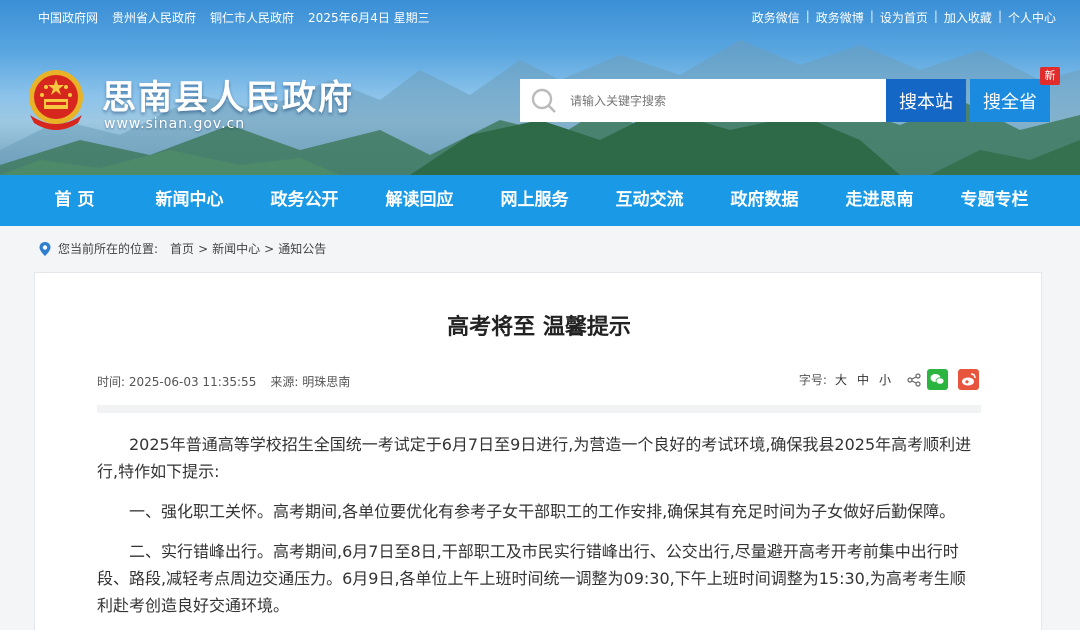 The width and height of the screenshot is (1080, 630). What do you see at coordinates (879, 200) in the screenshot?
I see `nav-about-sinan: 走进思南` at bounding box center [879, 200].